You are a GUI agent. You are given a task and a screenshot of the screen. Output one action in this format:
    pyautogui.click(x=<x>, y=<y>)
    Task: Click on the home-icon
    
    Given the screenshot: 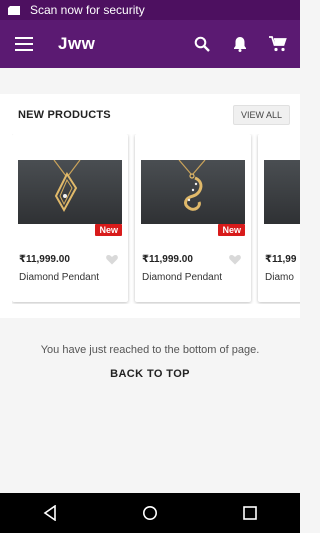 What is the action you would take?
    pyautogui.click(x=150, y=513)
    